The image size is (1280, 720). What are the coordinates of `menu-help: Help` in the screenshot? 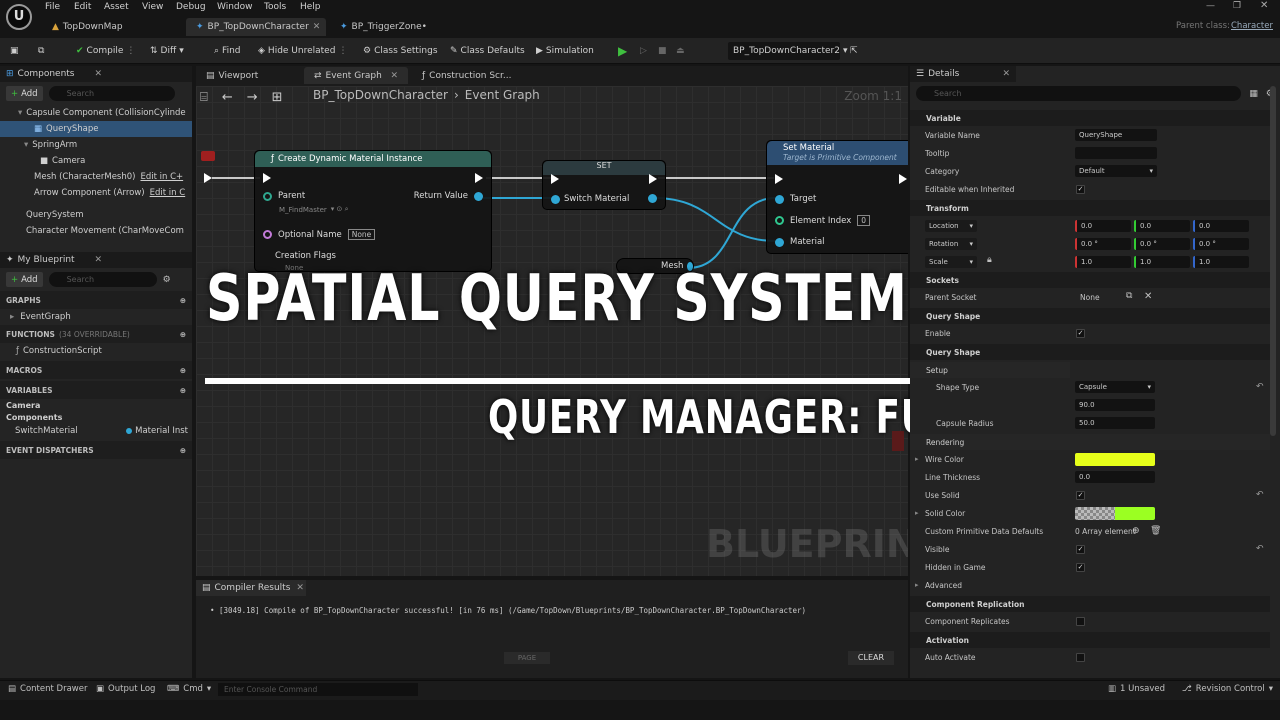 It's located at (310, 7).